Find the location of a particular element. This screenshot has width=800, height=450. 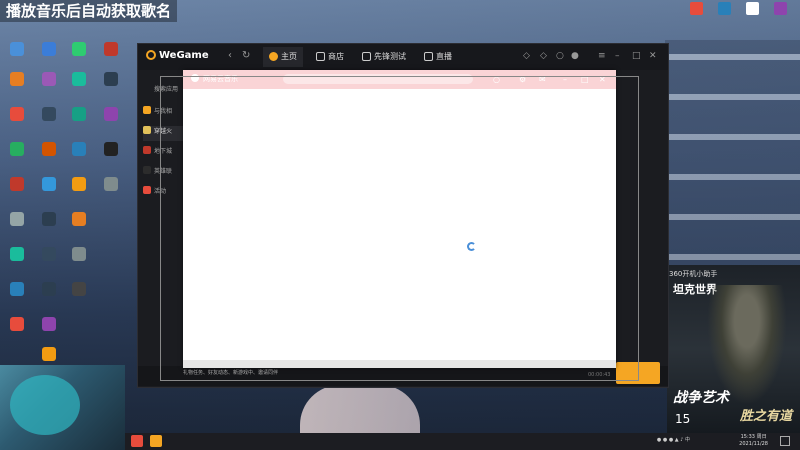

start-game-button is located at coordinates (638, 373).